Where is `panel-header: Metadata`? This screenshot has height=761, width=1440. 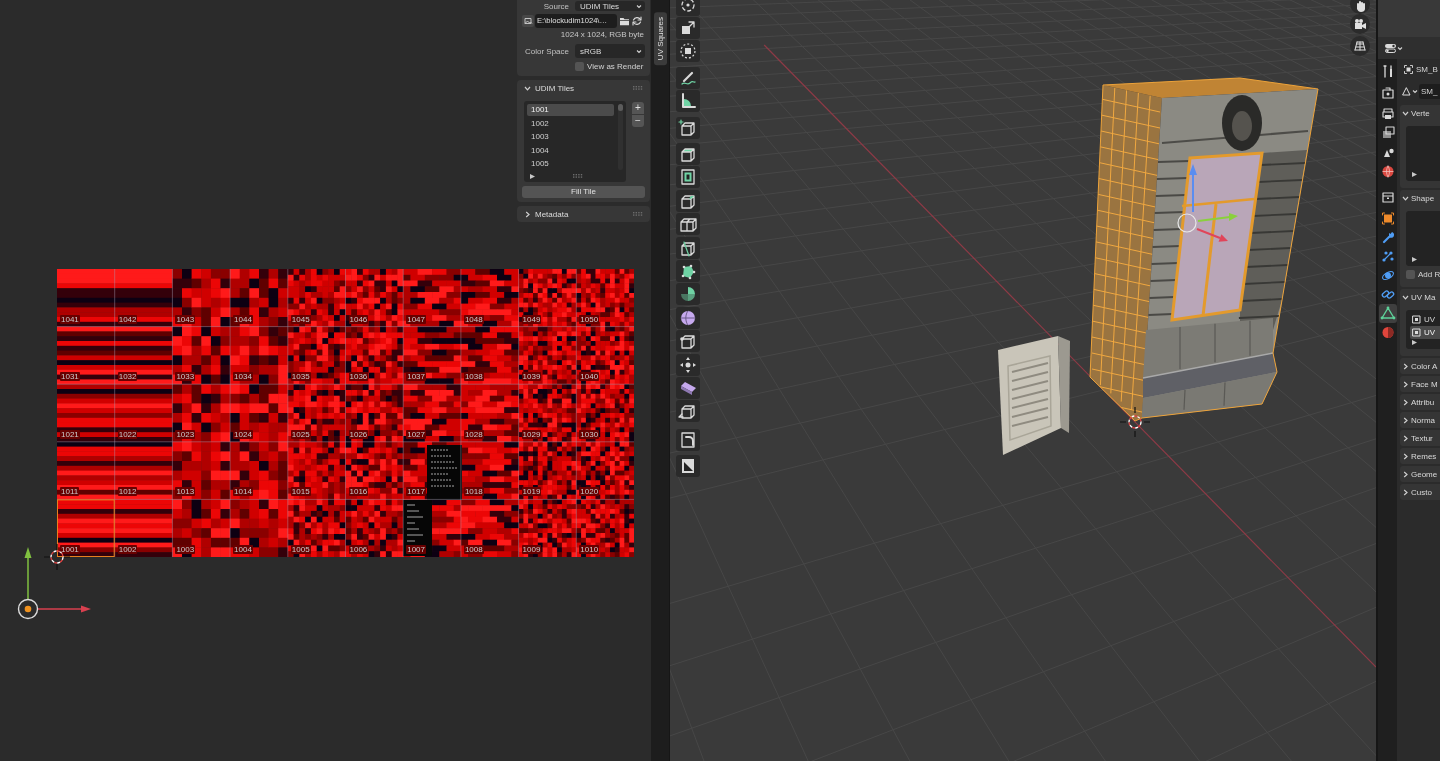 panel-header: Metadata is located at coordinates (583, 214).